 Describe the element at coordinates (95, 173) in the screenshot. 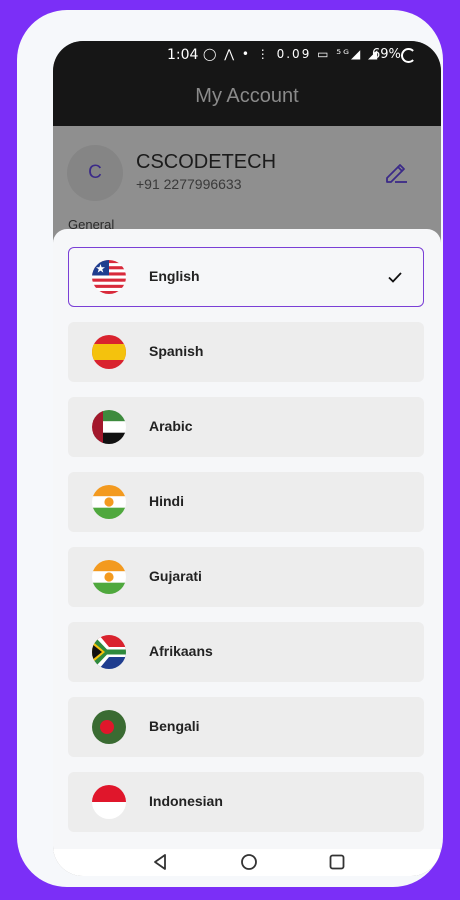

I see `avatar: C` at that location.